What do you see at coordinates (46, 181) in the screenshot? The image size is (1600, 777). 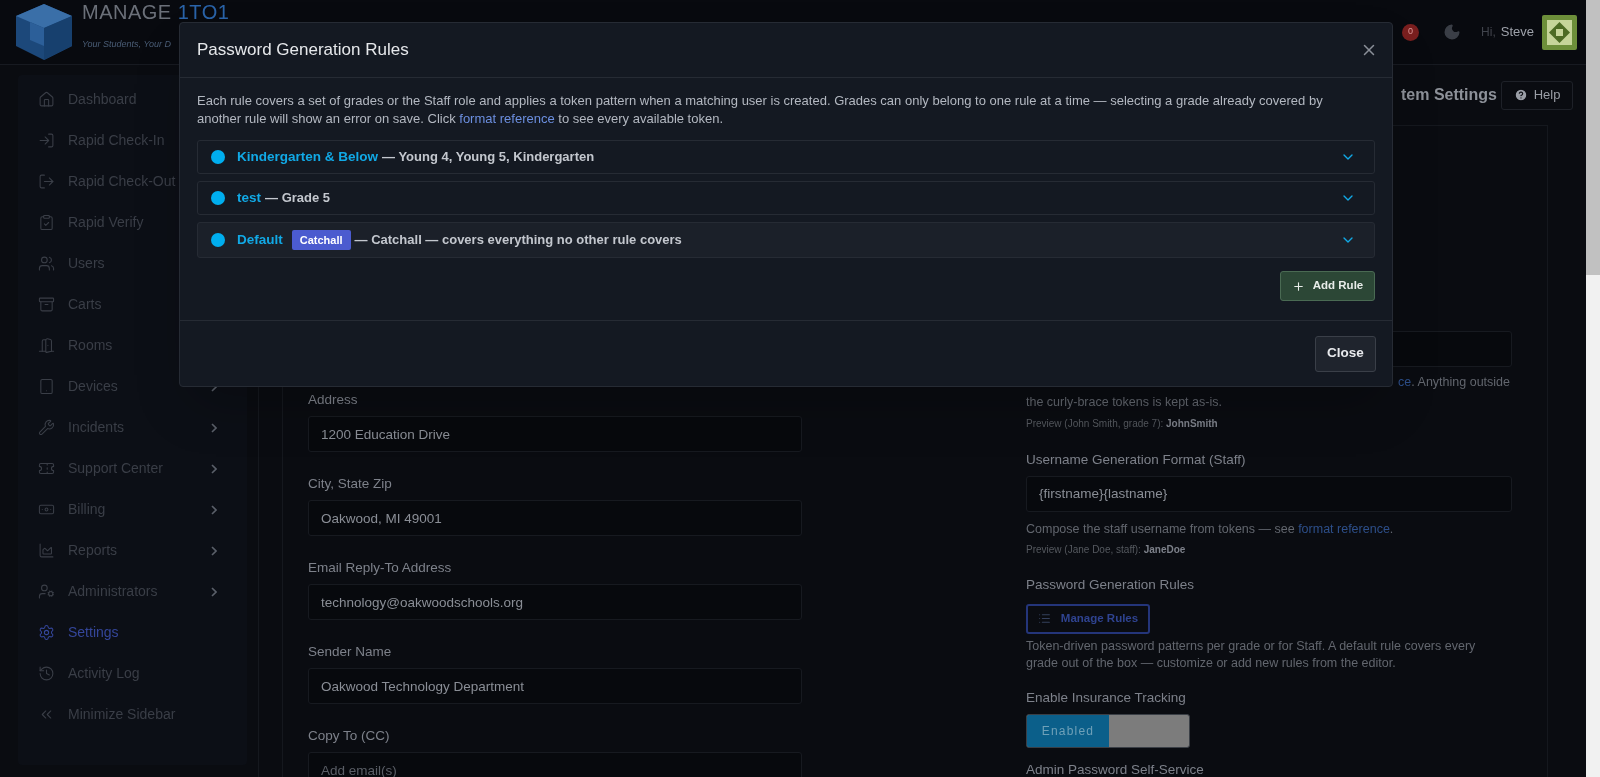 I see `sign-out-icon` at bounding box center [46, 181].